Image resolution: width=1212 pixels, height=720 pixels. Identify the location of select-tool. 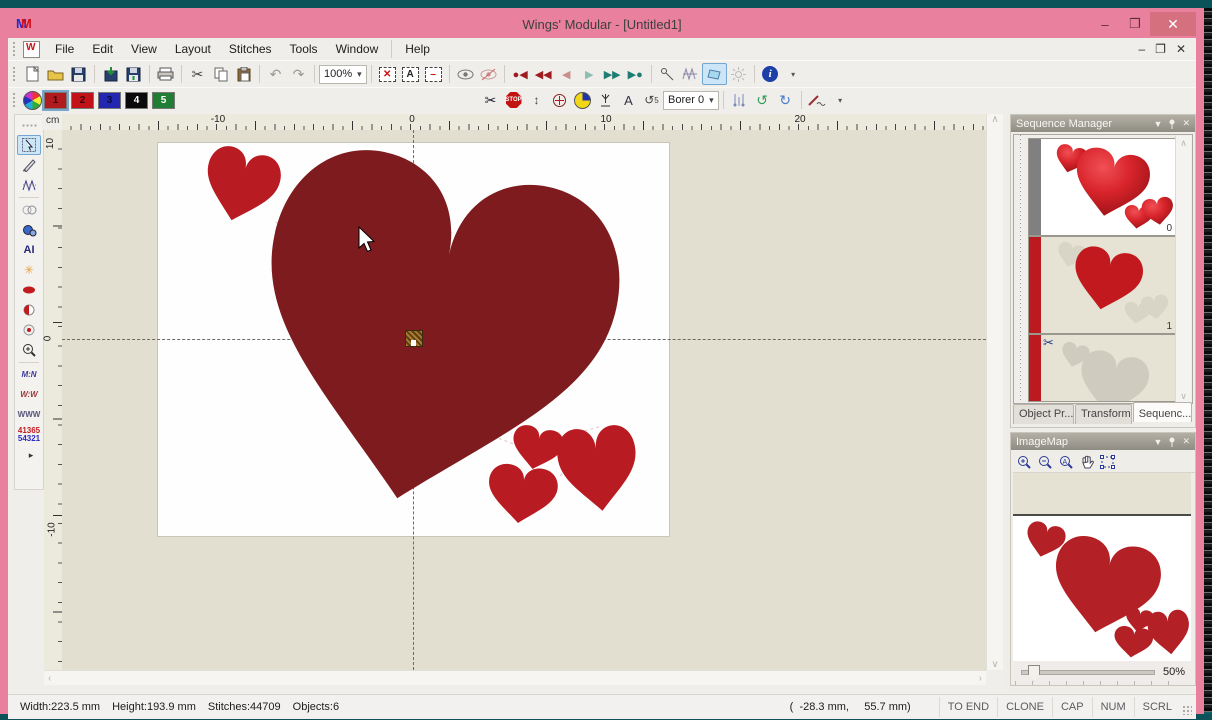
(29, 145).